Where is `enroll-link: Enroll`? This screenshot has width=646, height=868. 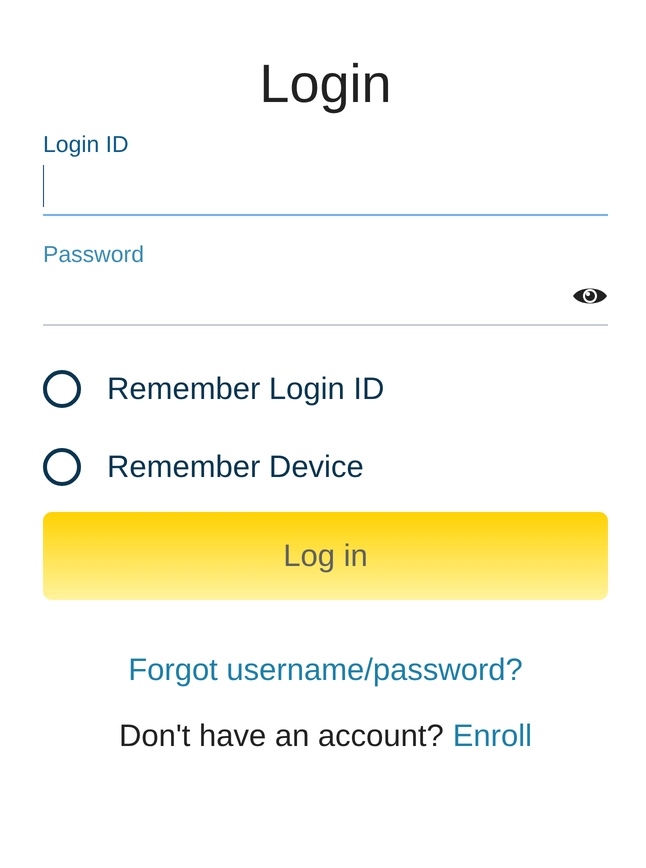 enroll-link: Enroll is located at coordinates (492, 735).